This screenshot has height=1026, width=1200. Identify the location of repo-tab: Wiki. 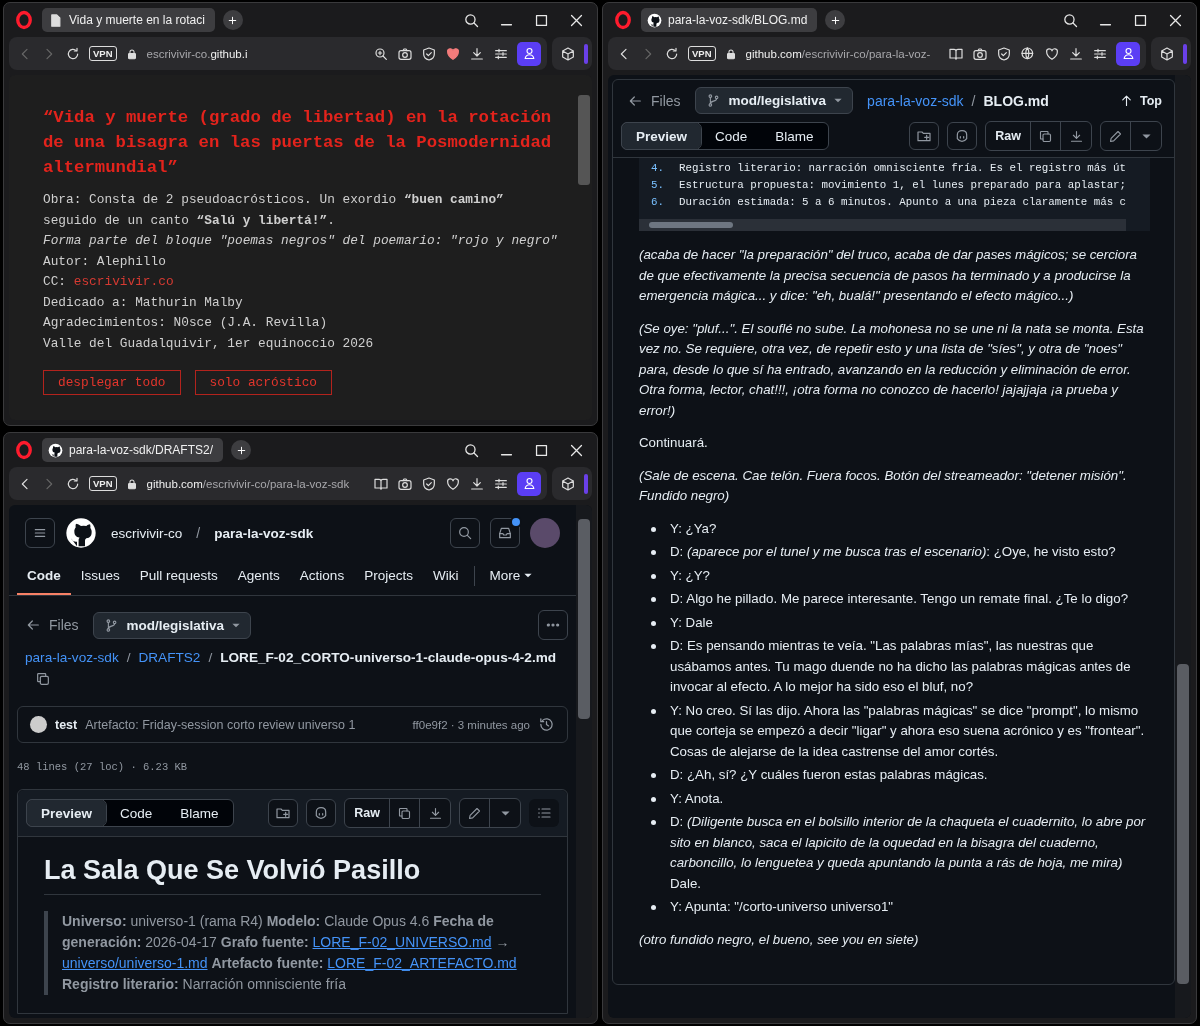
(445, 576).